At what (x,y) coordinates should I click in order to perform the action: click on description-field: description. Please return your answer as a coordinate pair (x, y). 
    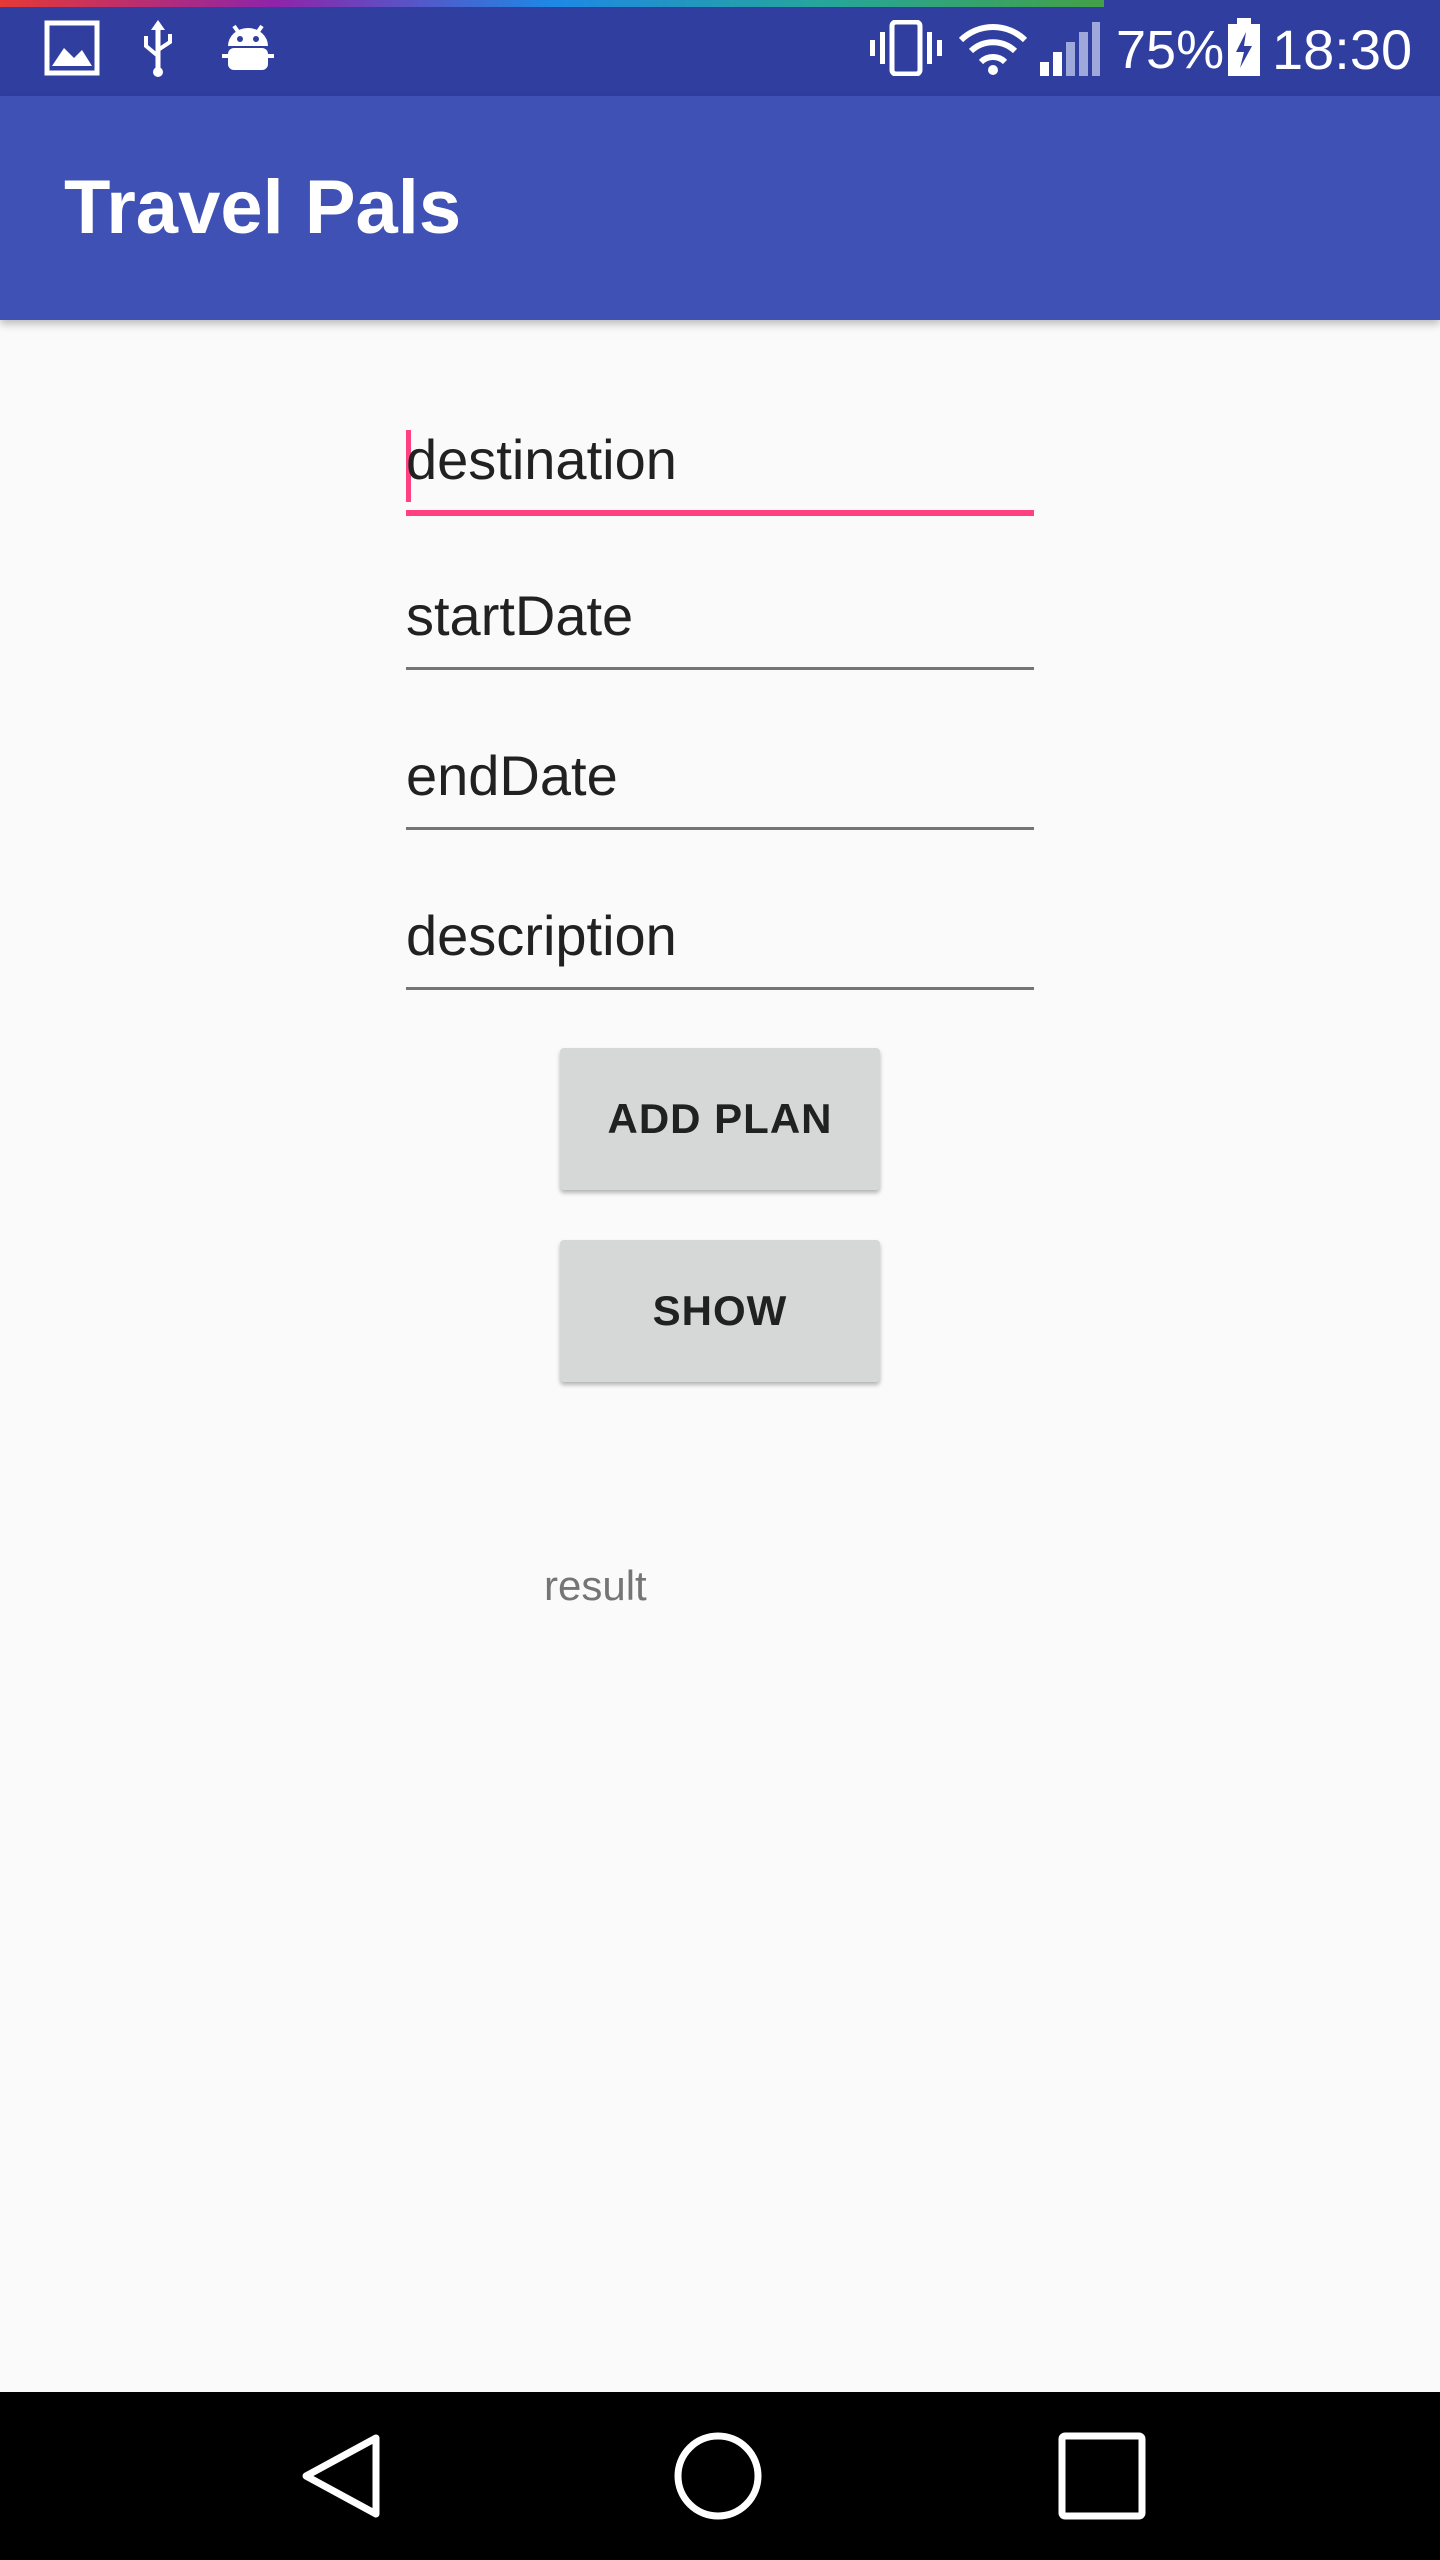
    Looking at the image, I should click on (720, 940).